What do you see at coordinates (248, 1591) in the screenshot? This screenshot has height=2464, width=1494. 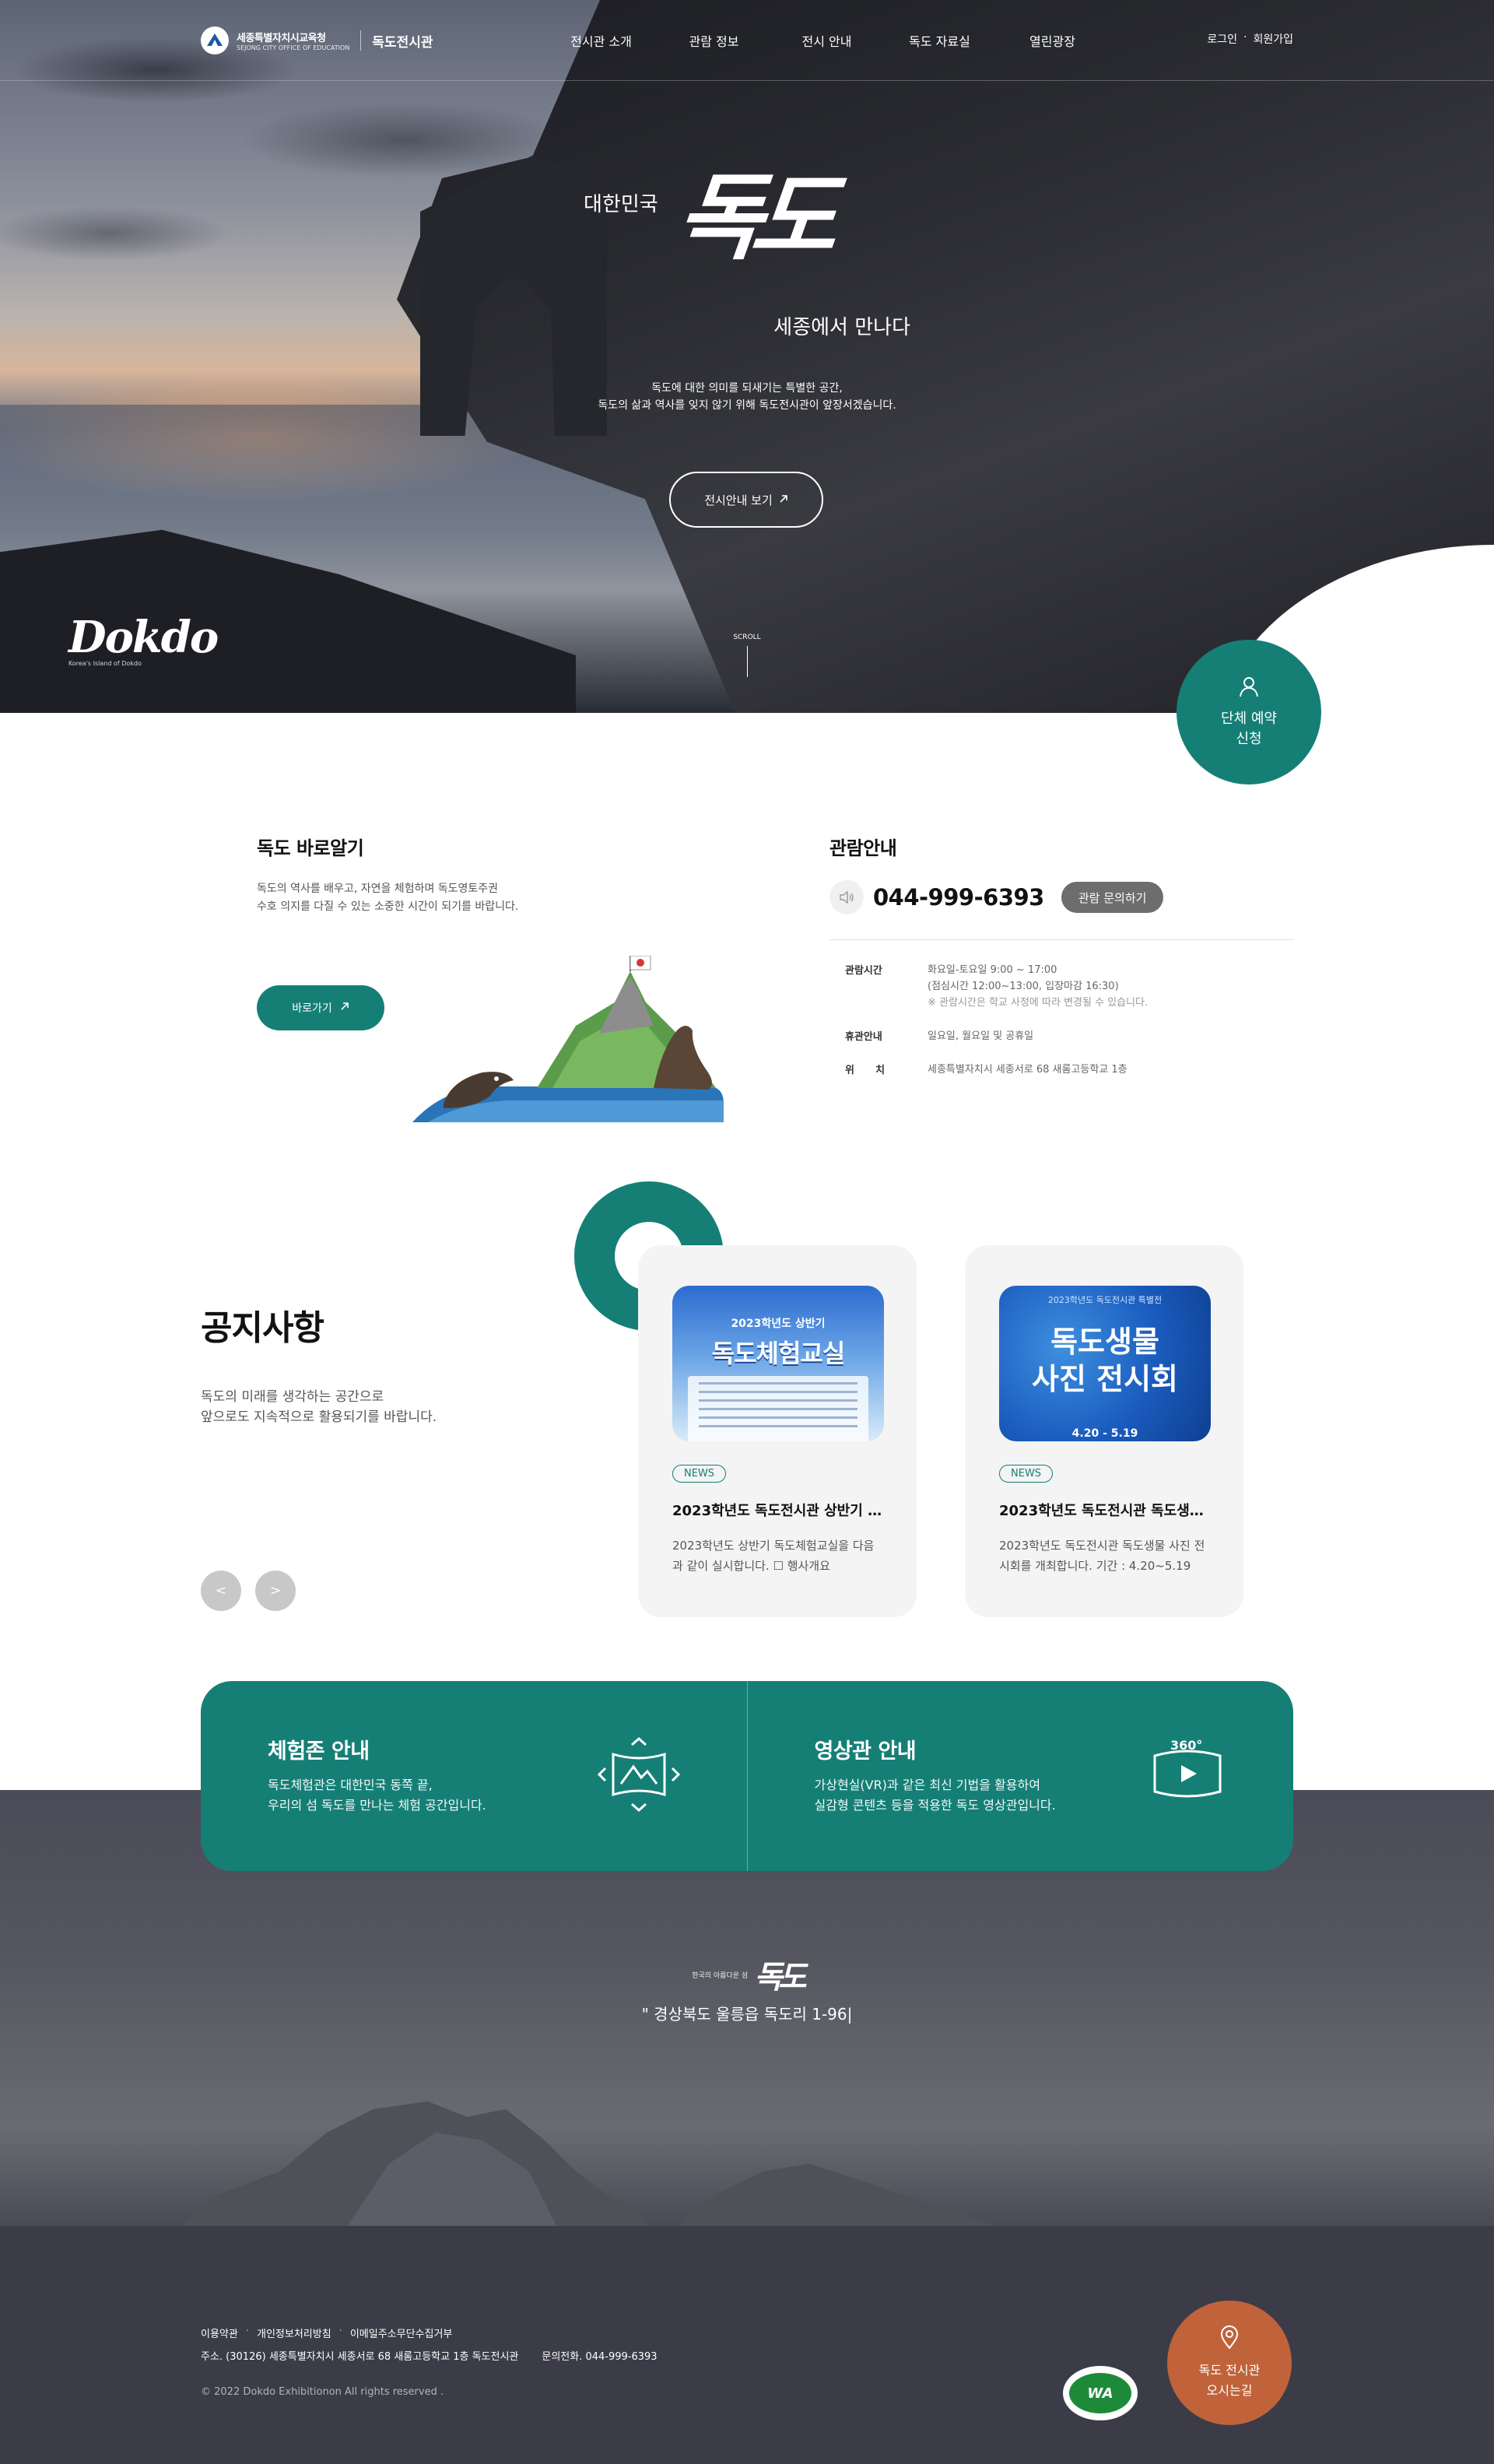 I see `notice-slider-controls: < >` at bounding box center [248, 1591].